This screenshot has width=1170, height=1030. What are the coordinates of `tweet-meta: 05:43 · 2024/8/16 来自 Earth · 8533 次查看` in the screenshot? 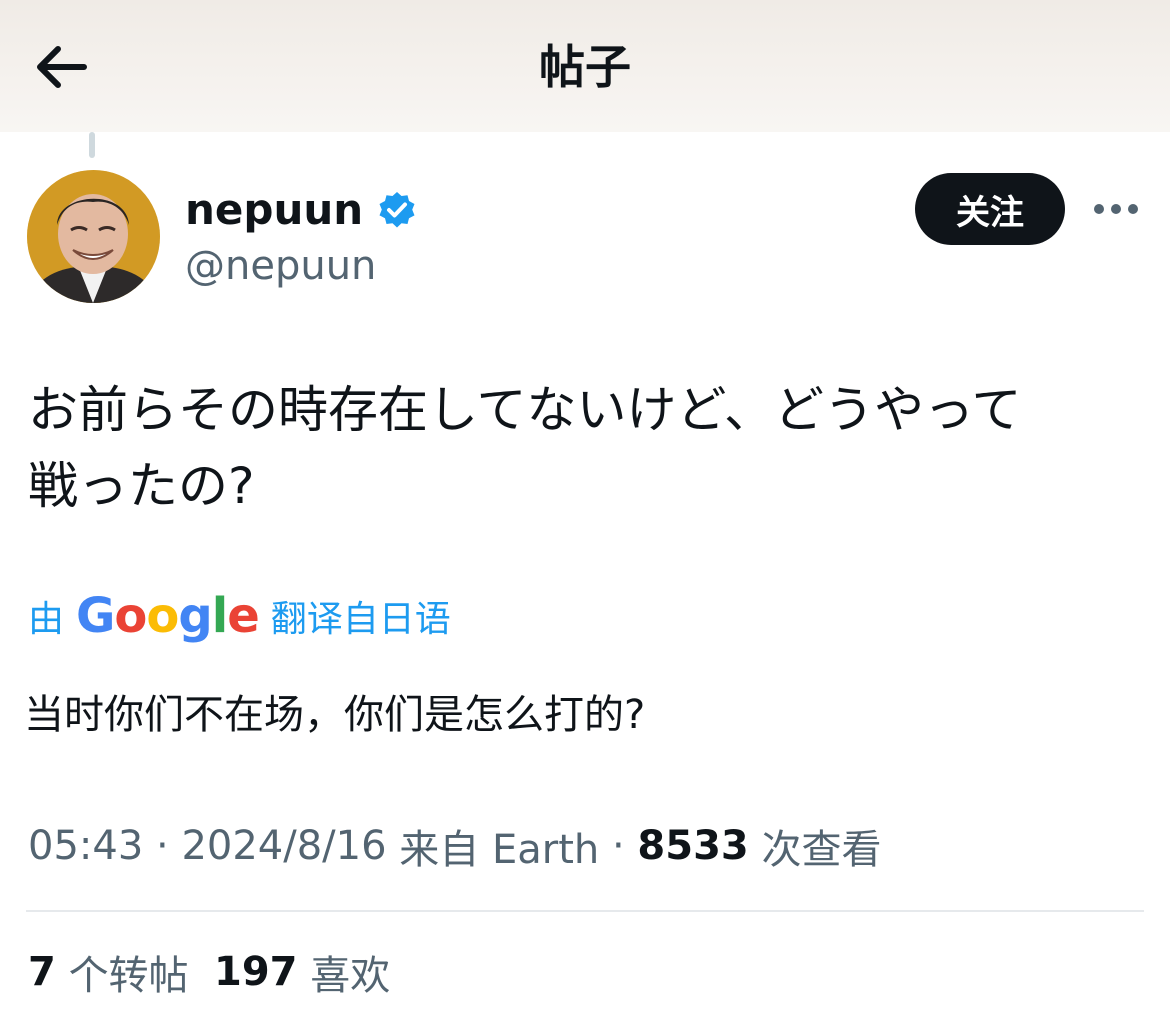 It's located at (454, 846).